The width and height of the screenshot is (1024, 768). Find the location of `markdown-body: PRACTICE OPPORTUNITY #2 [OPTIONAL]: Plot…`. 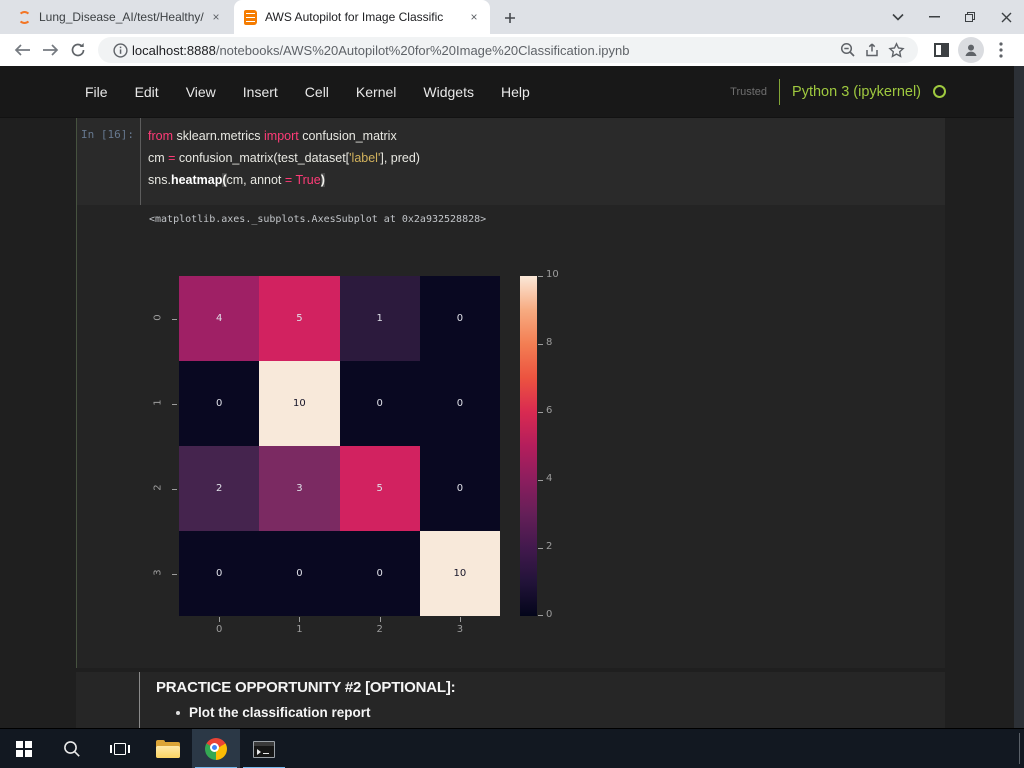

markdown-body: PRACTICE OPPORTUNITY #2 [OPTIONAL]: Plot… is located at coordinates (542, 700).